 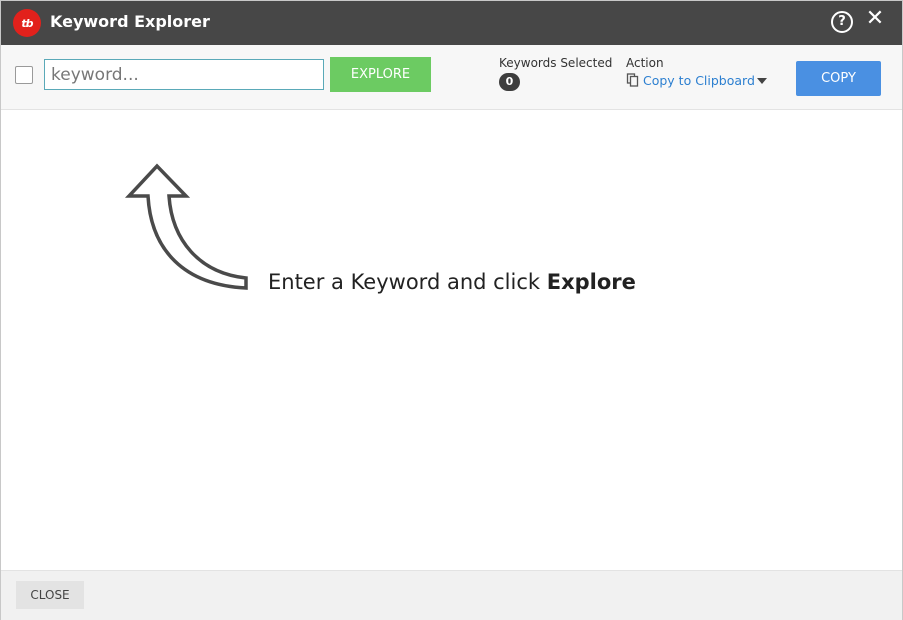 I want to click on title-bar: tb Keyword Explorer ? ✕, so click(x=451, y=23).